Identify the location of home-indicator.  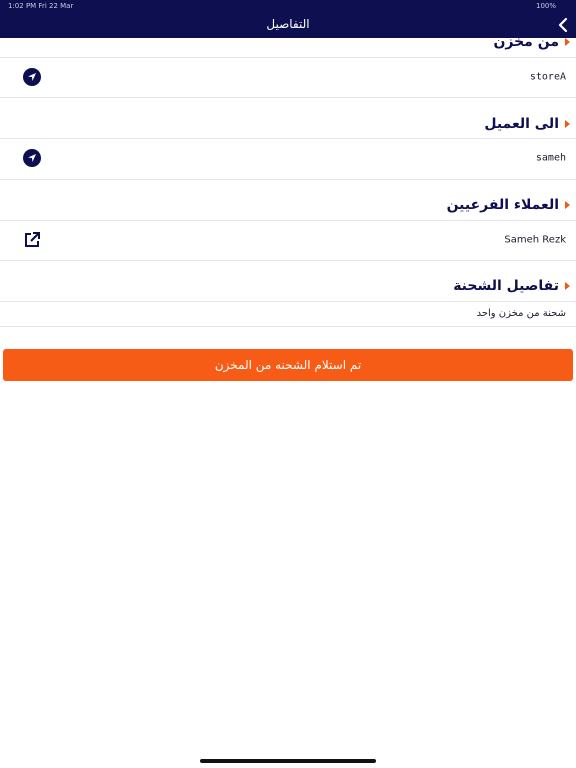
(288, 761).